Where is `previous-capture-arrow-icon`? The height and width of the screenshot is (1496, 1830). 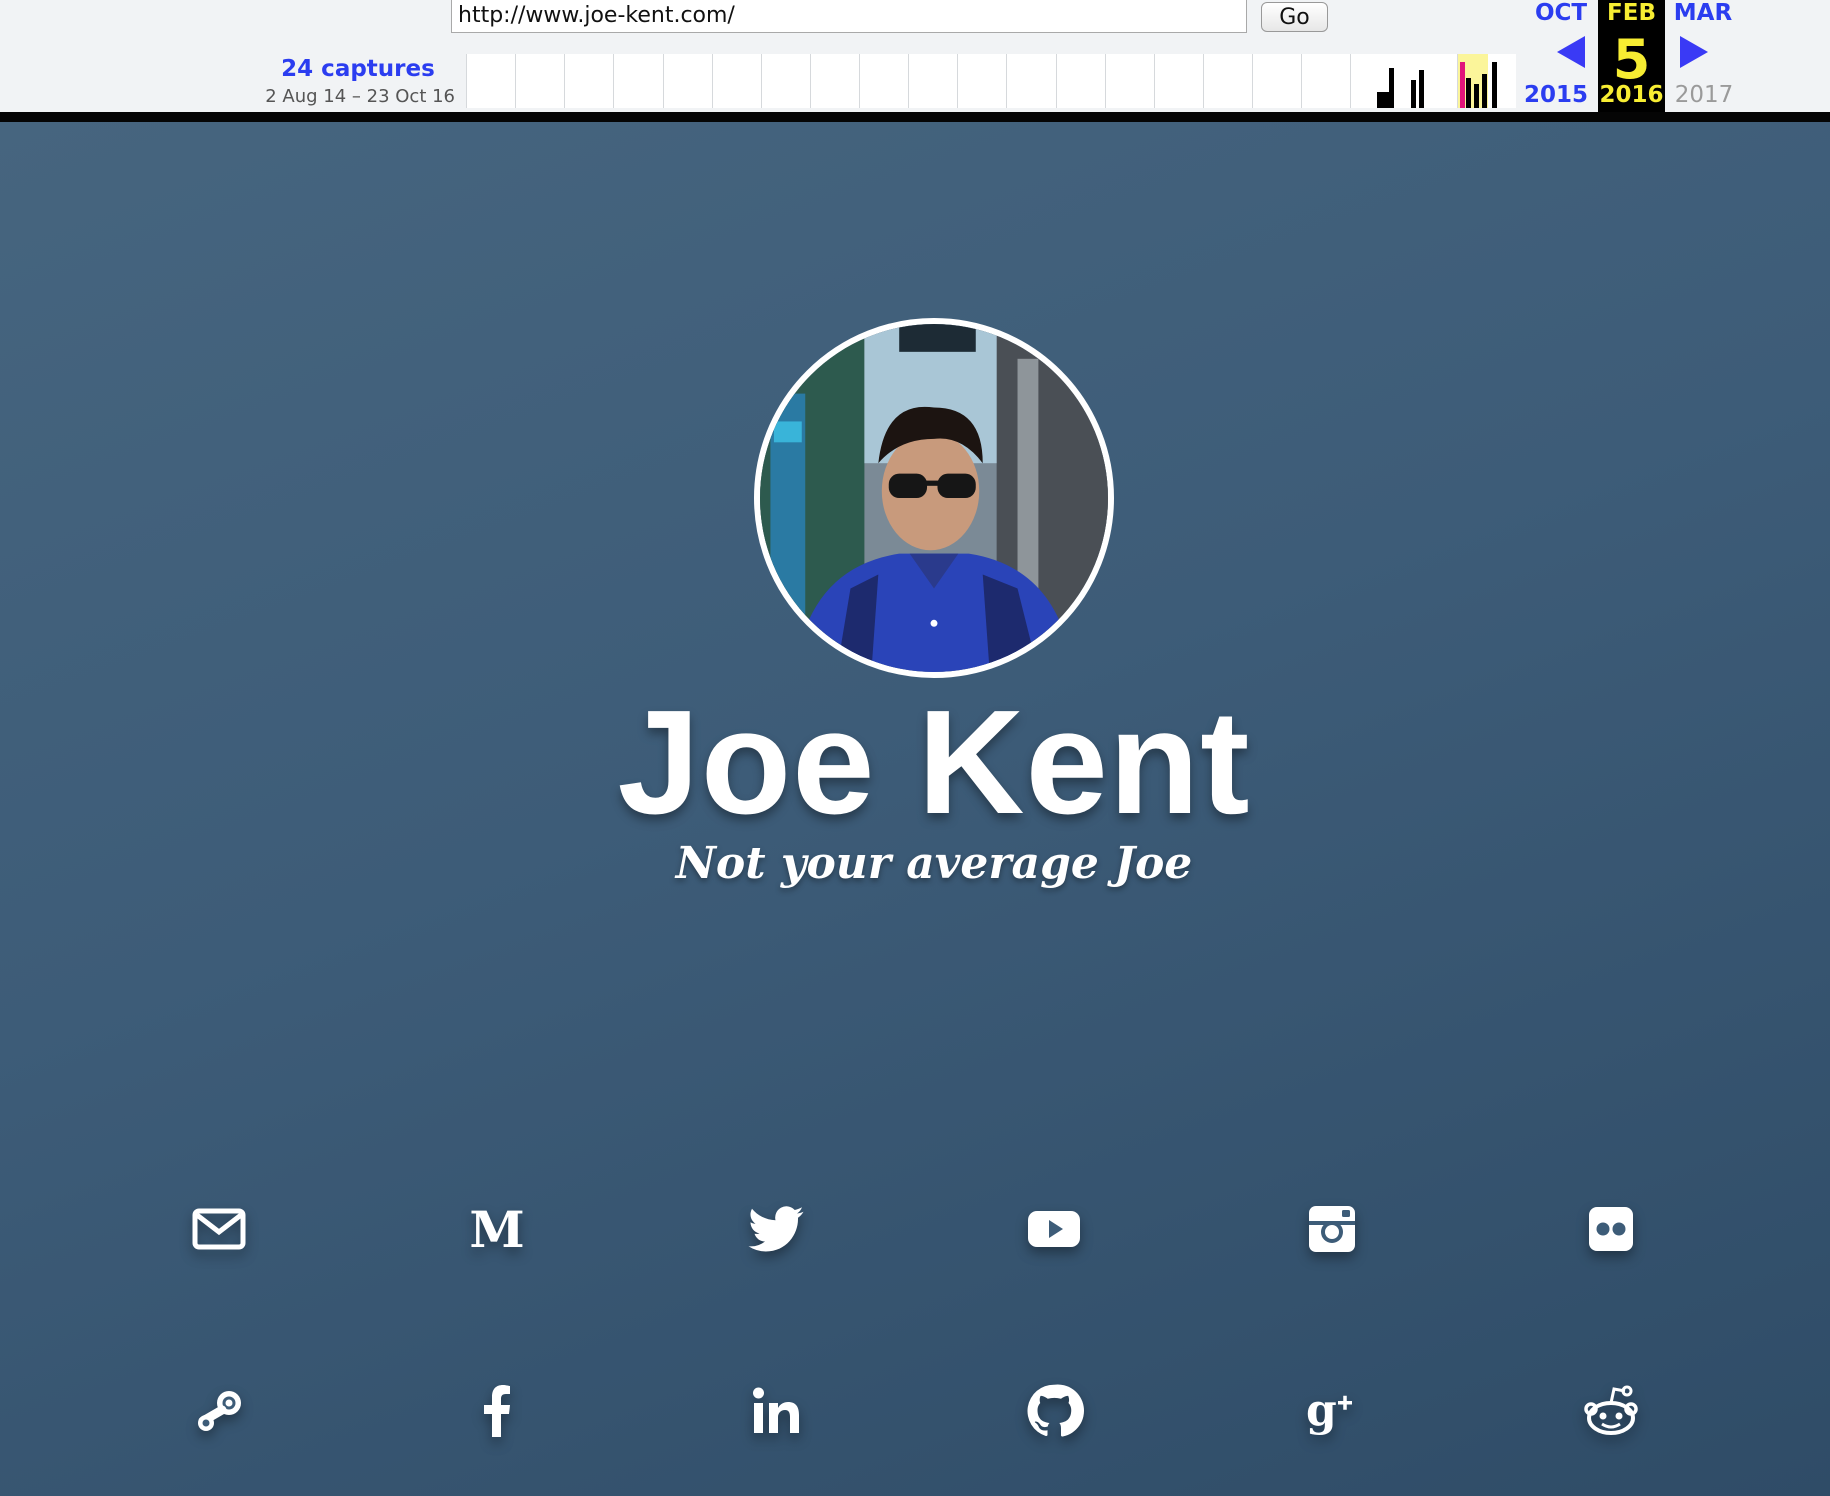 previous-capture-arrow-icon is located at coordinates (1571, 52).